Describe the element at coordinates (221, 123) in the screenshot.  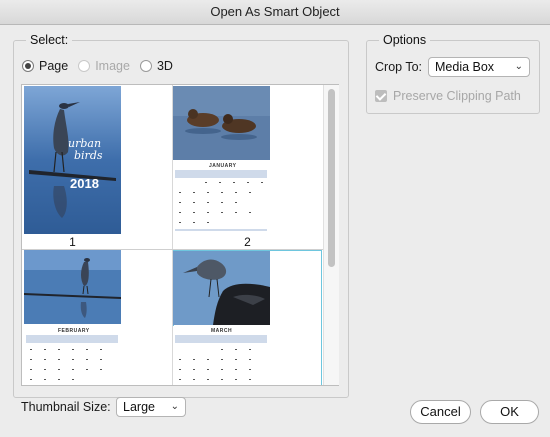
I see `ducks-photo` at that location.